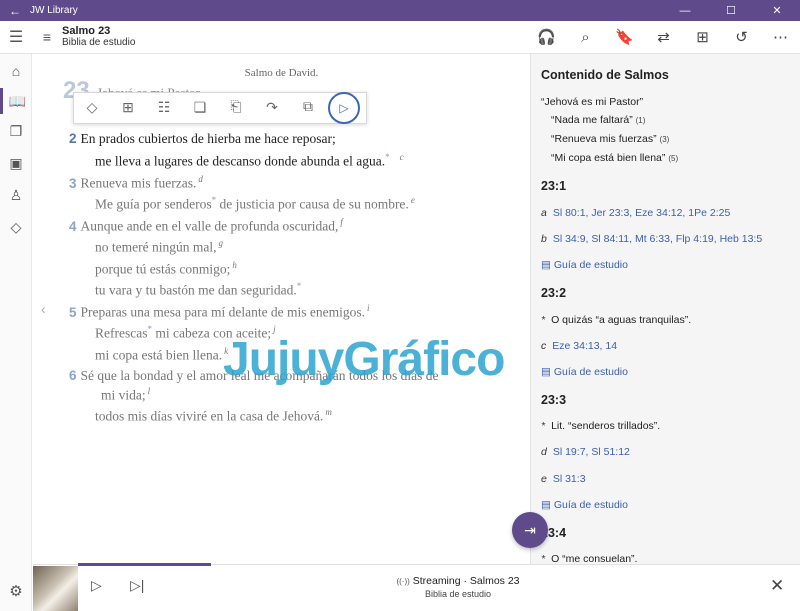 This screenshot has height=611, width=800. Describe the element at coordinates (73, 375) in the screenshot. I see `verse-number: 6` at that location.